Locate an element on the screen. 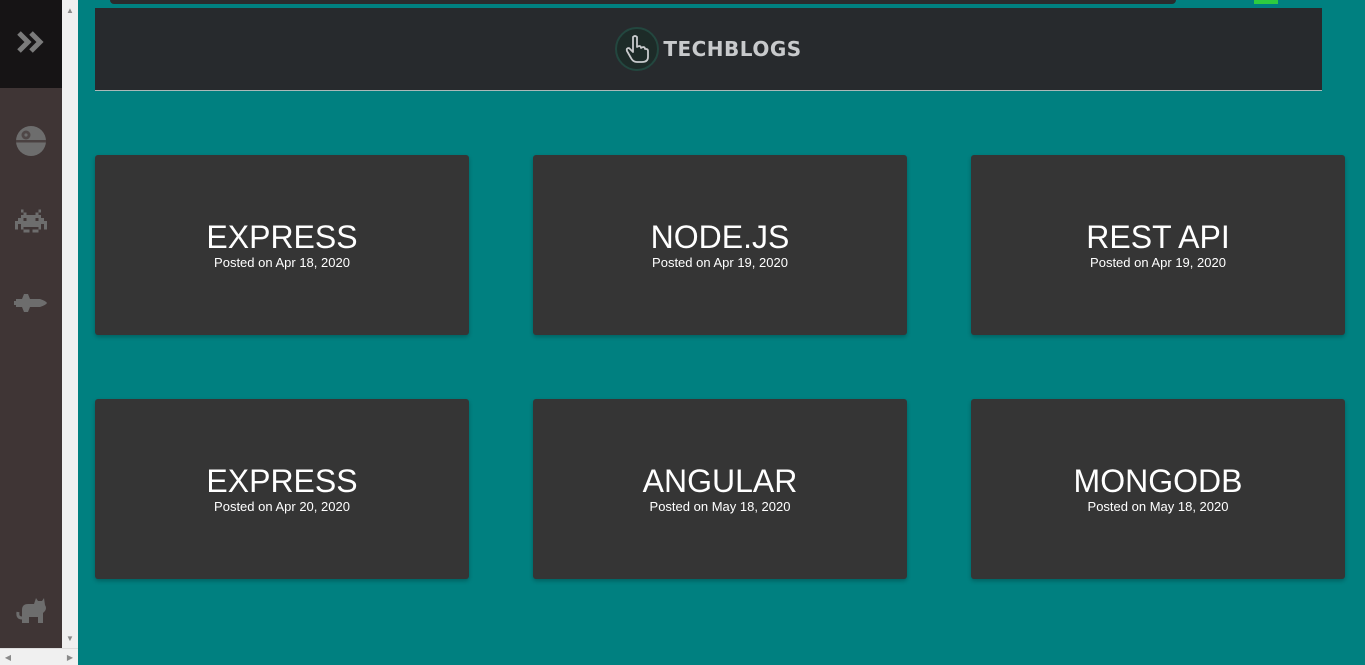 Image resolution: width=1365 pixels, height=665 pixels. post-date: Posted on Apr 20, 2020 is located at coordinates (282, 506).